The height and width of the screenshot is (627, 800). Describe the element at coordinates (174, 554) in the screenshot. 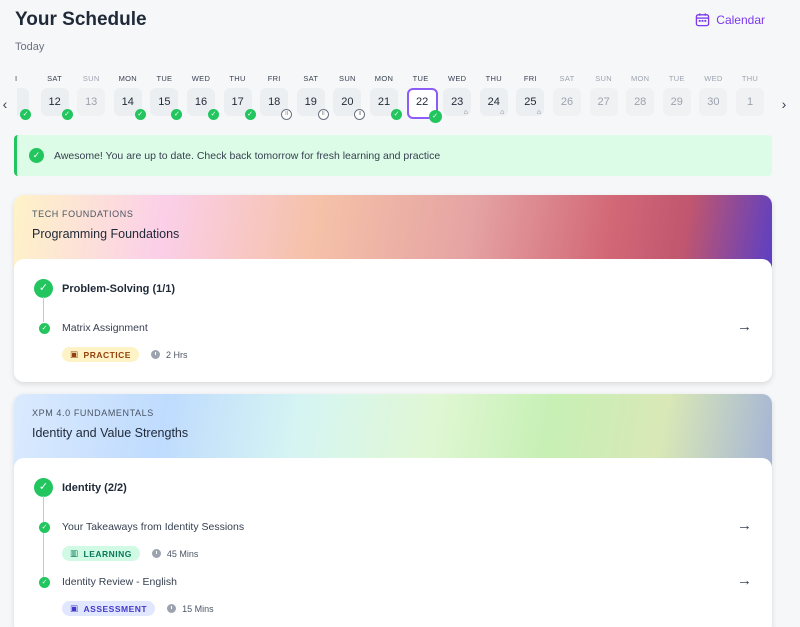

I see `task-duration: 45 Mins` at that location.